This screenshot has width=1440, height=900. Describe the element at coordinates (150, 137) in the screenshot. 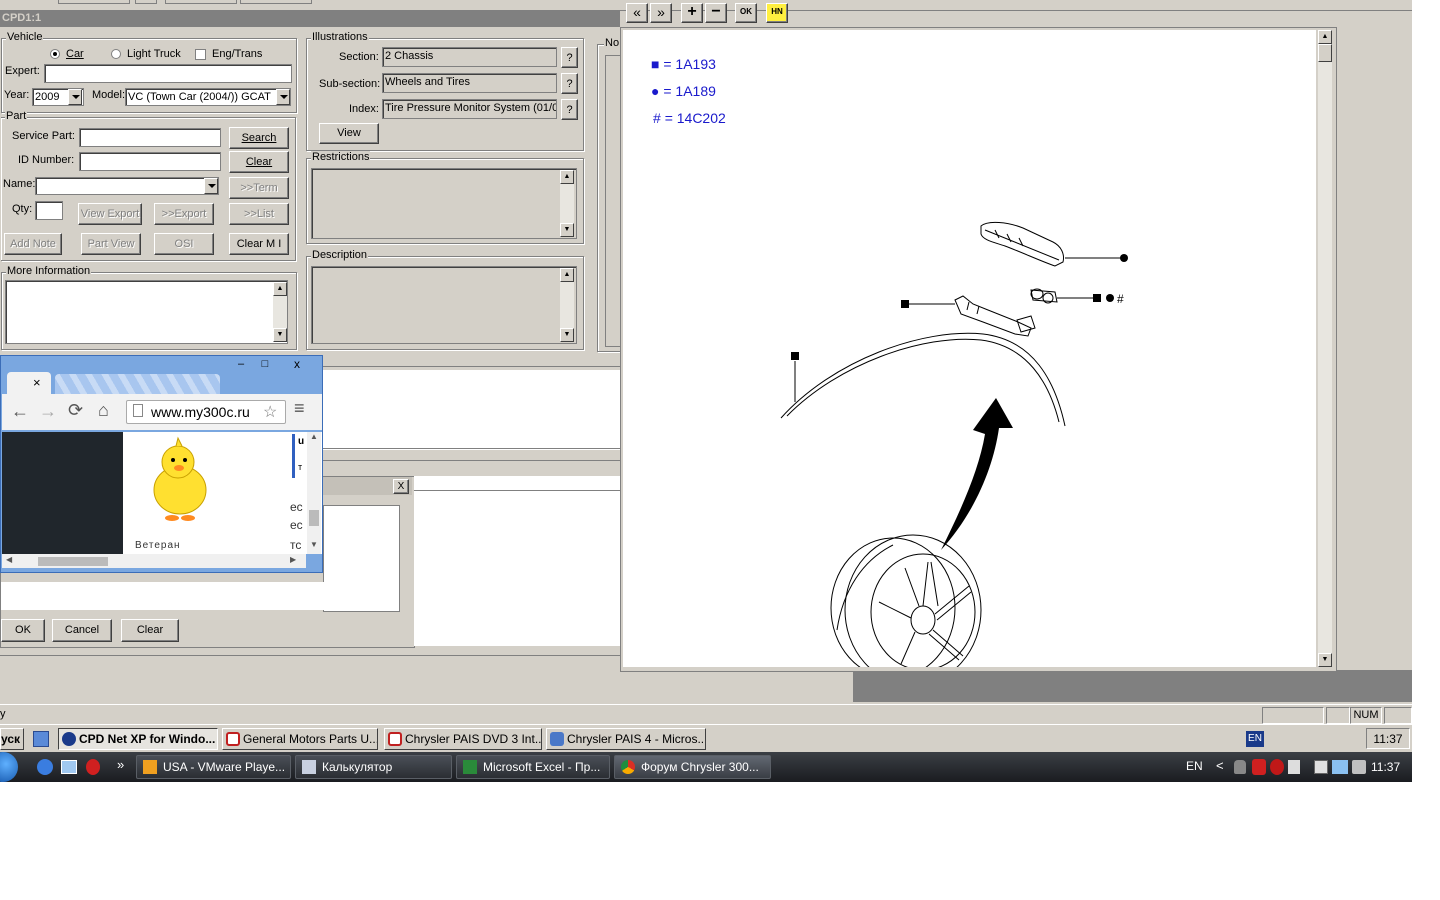

I see `service-part-input` at that location.